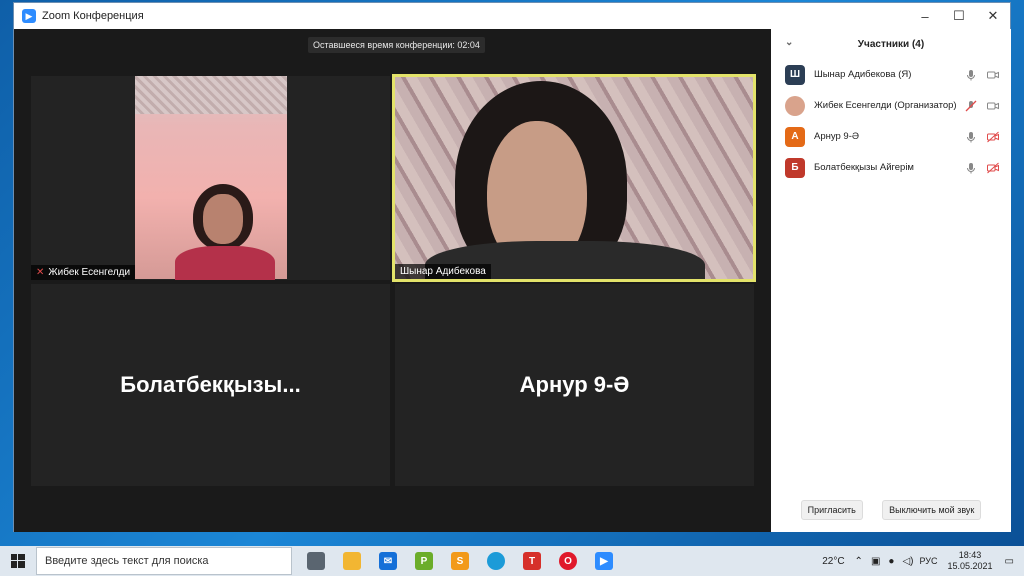 Image resolution: width=1024 pixels, height=576 pixels. I want to click on video-tile-1: ✕ Жибек Есенгелди, so click(210, 178).